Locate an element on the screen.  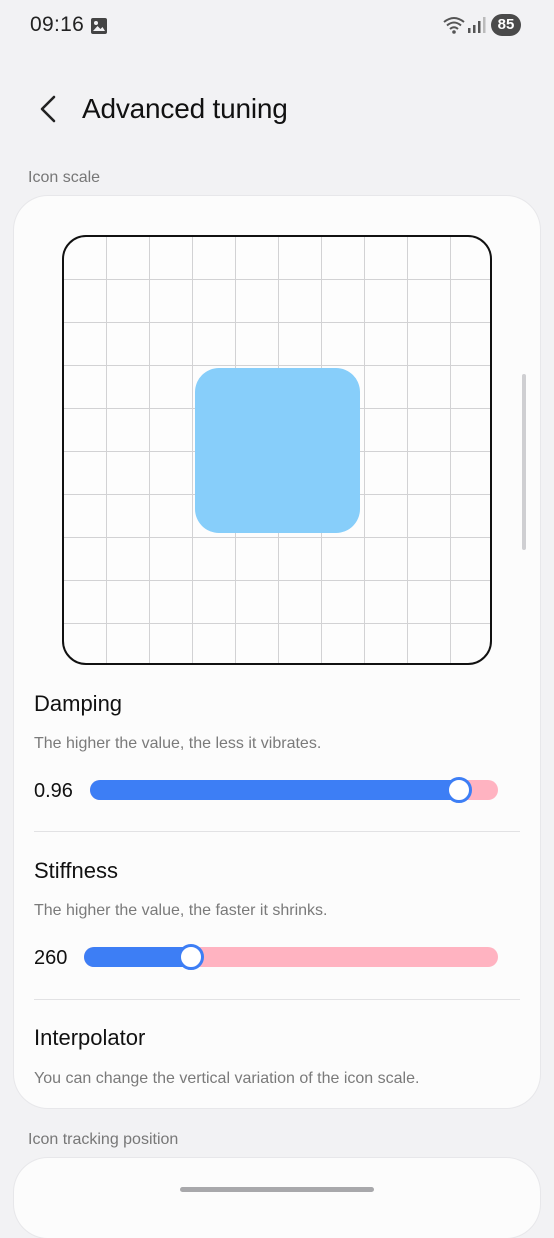
stiffness-slider is located at coordinates (291, 957).